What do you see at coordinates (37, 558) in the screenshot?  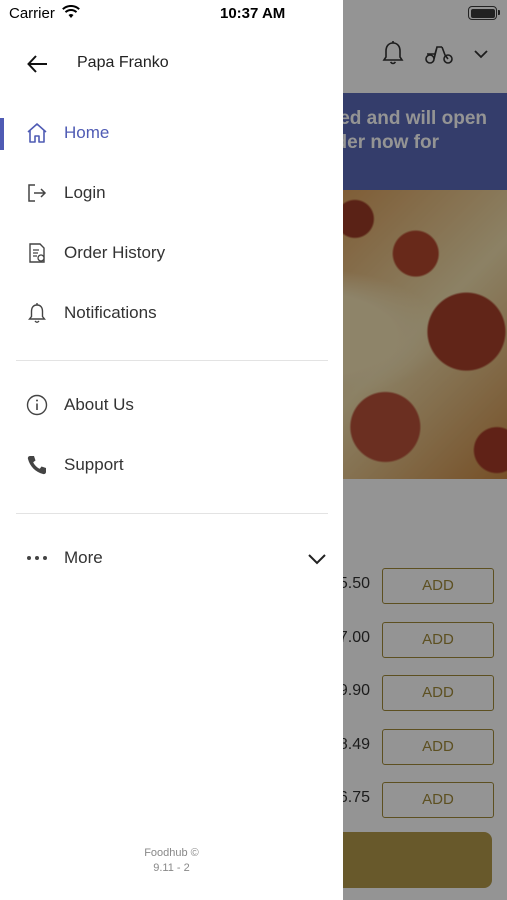 I see `more-dots-icon` at bounding box center [37, 558].